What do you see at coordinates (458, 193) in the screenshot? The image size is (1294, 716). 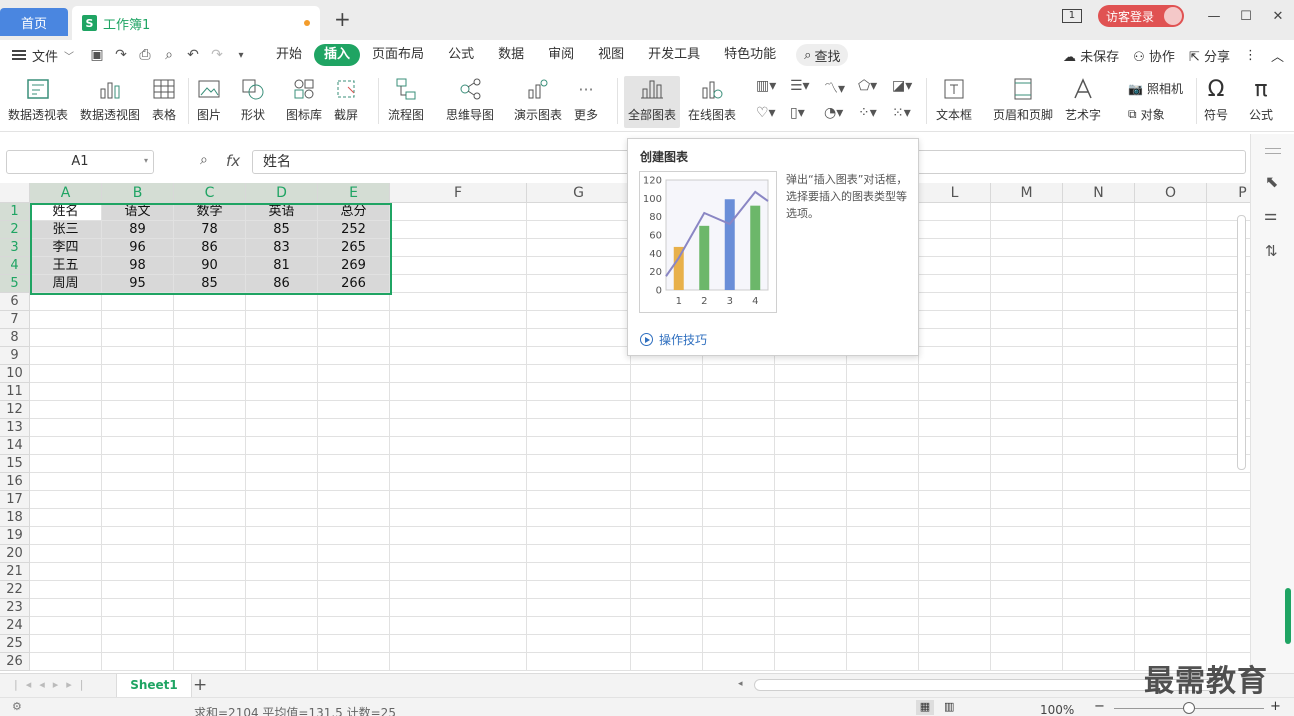 I see `column-header-f: F` at bounding box center [458, 193].